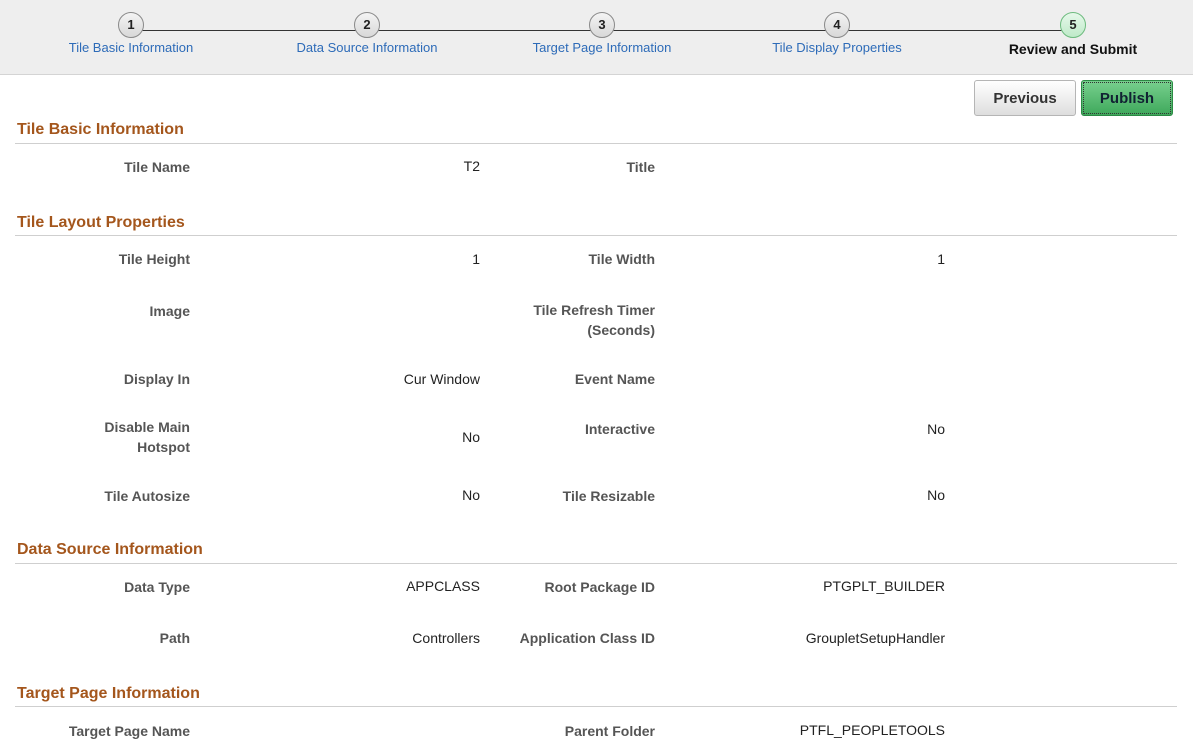 The image size is (1193, 742). I want to click on step-number-1: 1, so click(131, 25).